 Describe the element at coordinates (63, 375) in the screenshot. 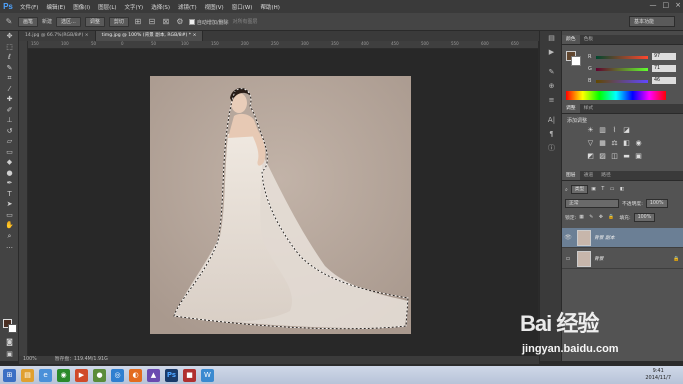

I see `app-icon: ◉` at that location.